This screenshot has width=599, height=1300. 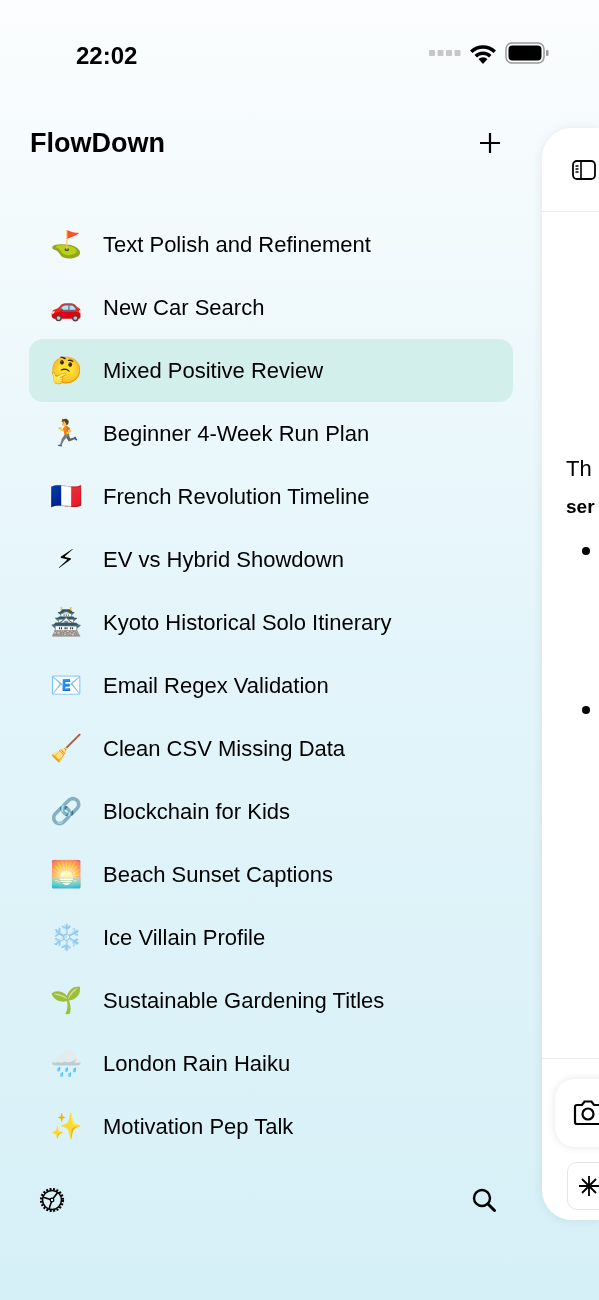 I want to click on conversation-item: 🧹 Clean CSV Missing Data, so click(x=271, y=748).